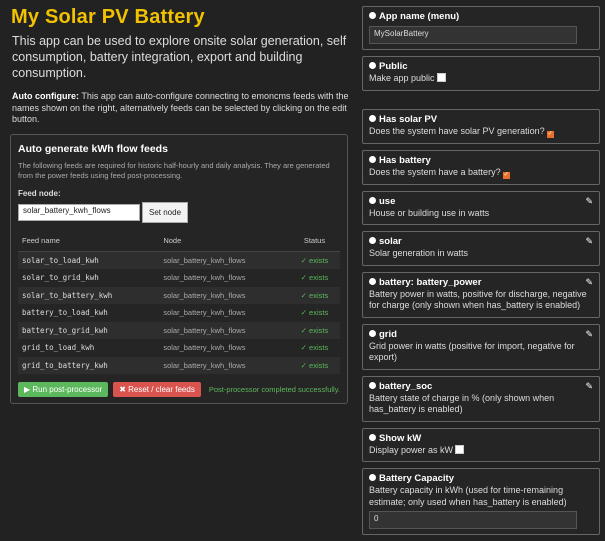  What do you see at coordinates (473, 35) in the screenshot?
I see `app-name-input: MySolarBattery` at bounding box center [473, 35].